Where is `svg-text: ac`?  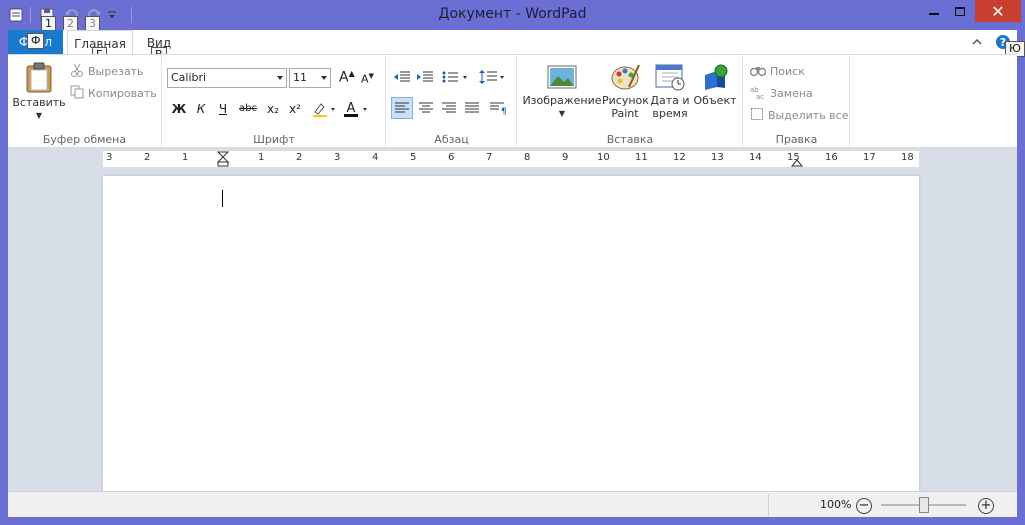
svg-text: ac is located at coordinates (760, 96).